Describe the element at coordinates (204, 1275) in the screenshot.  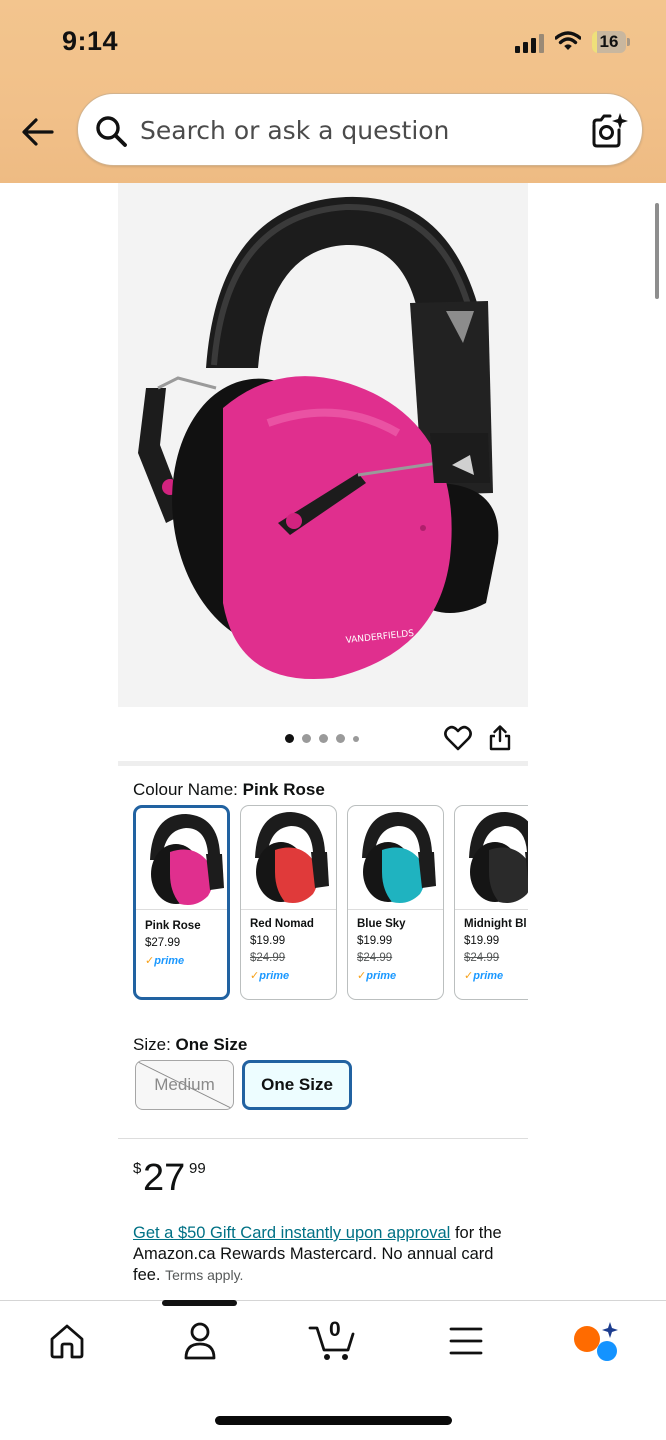
I see `terms-text: Terms apply.` at that location.